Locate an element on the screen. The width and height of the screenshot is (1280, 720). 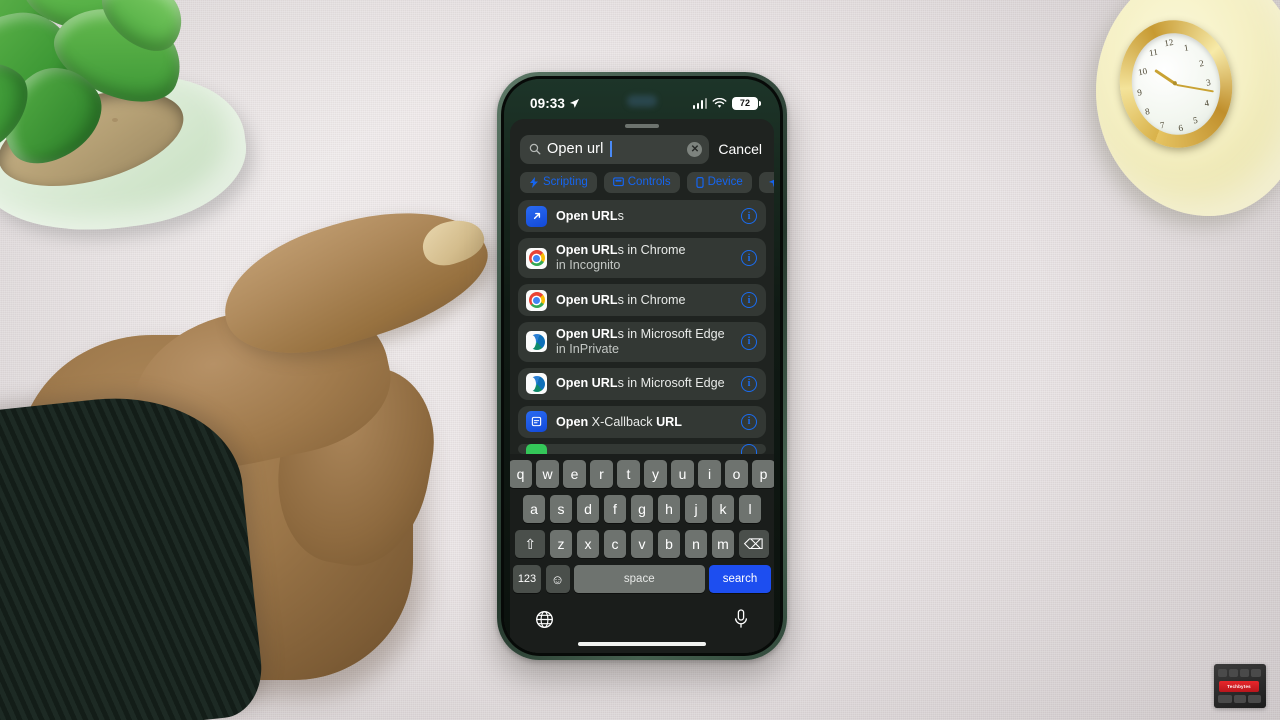
key-q: q is located at coordinates (521, 474).